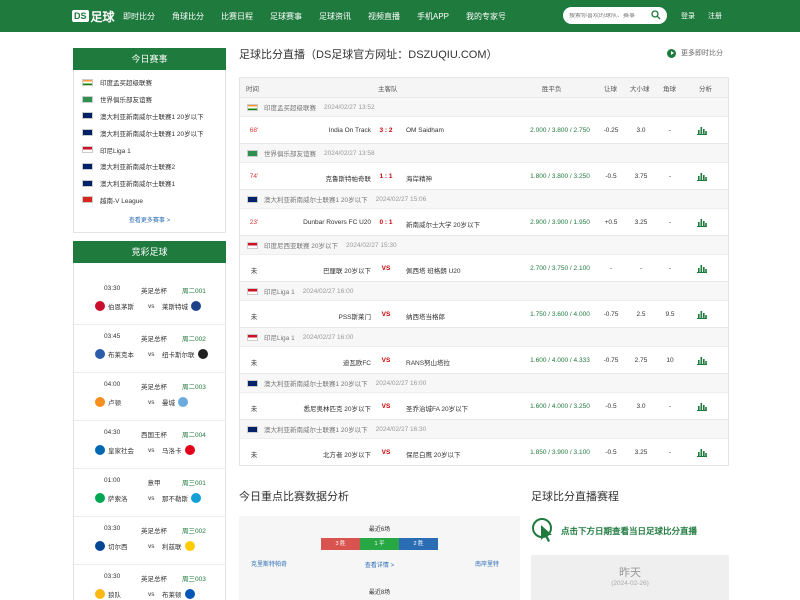 The height and width of the screenshot is (600, 800). What do you see at coordinates (149, 200) in the screenshot?
I see `league-item: 越南-V League` at bounding box center [149, 200].